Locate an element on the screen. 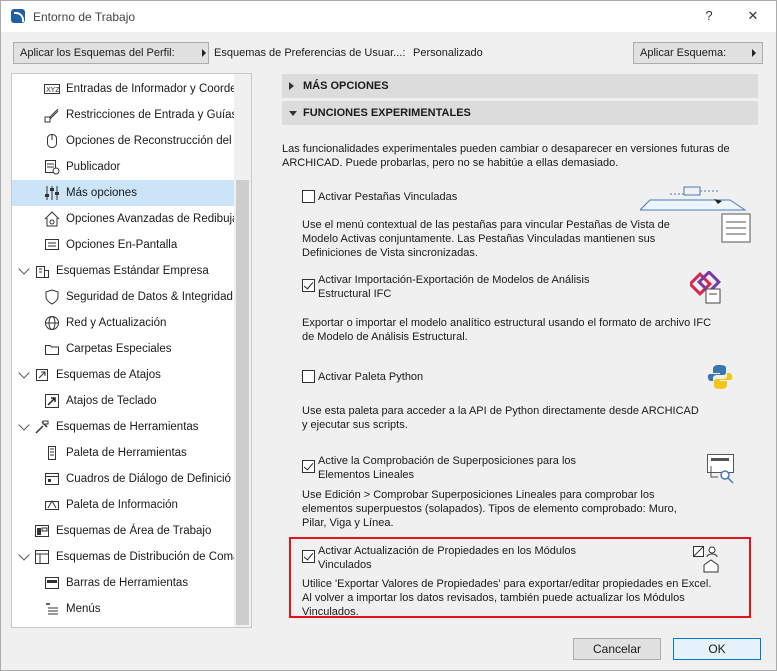 This screenshot has height=671, width=777. help-button: ? is located at coordinates (709, 16).